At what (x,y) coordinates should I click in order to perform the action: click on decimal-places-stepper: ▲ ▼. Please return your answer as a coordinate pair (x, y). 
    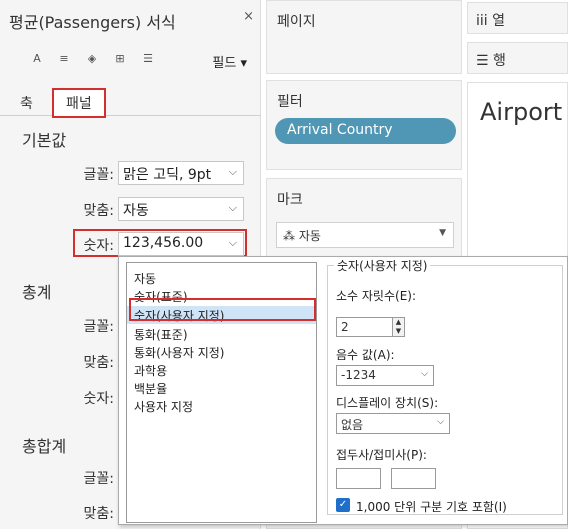
    Looking at the image, I should click on (398, 327).